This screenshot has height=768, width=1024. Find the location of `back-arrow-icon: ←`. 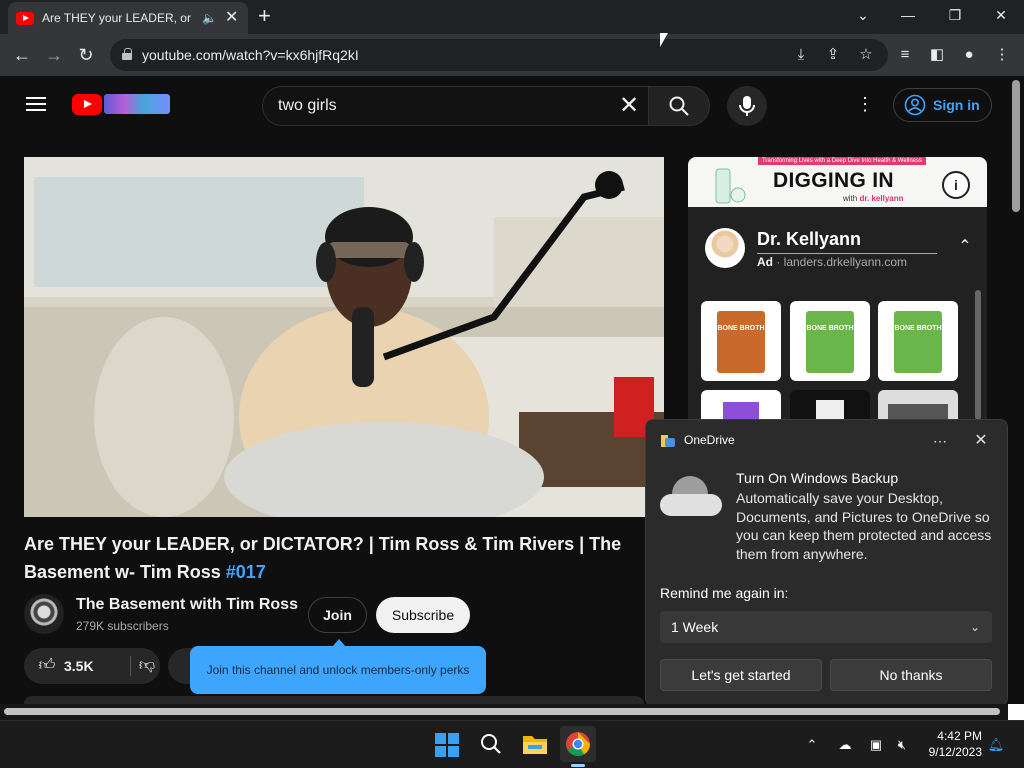

back-arrow-icon: ← is located at coordinates (22, 55).